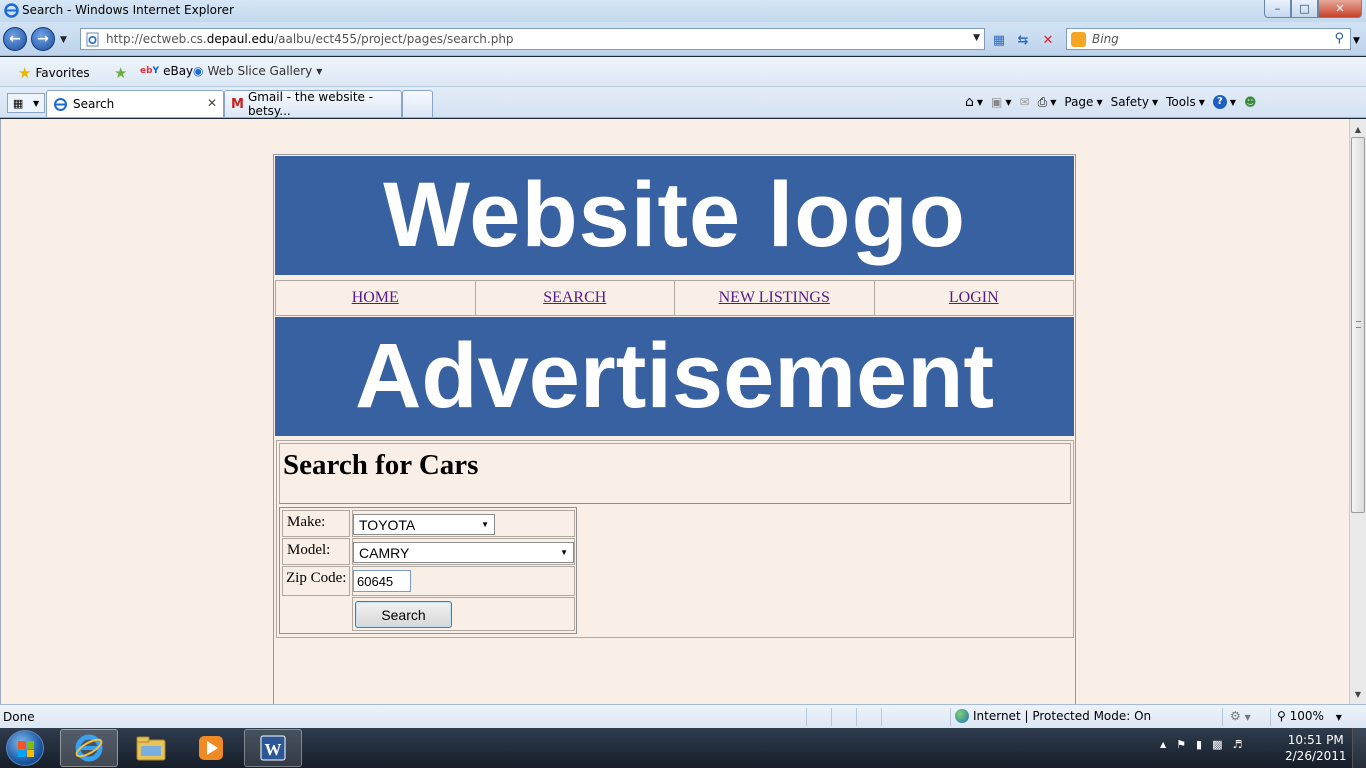 Image resolution: width=1366 pixels, height=768 pixels. I want to click on favorite-web-slice-gallery: ◉ Web Slice Gallery ▼, so click(257, 71).